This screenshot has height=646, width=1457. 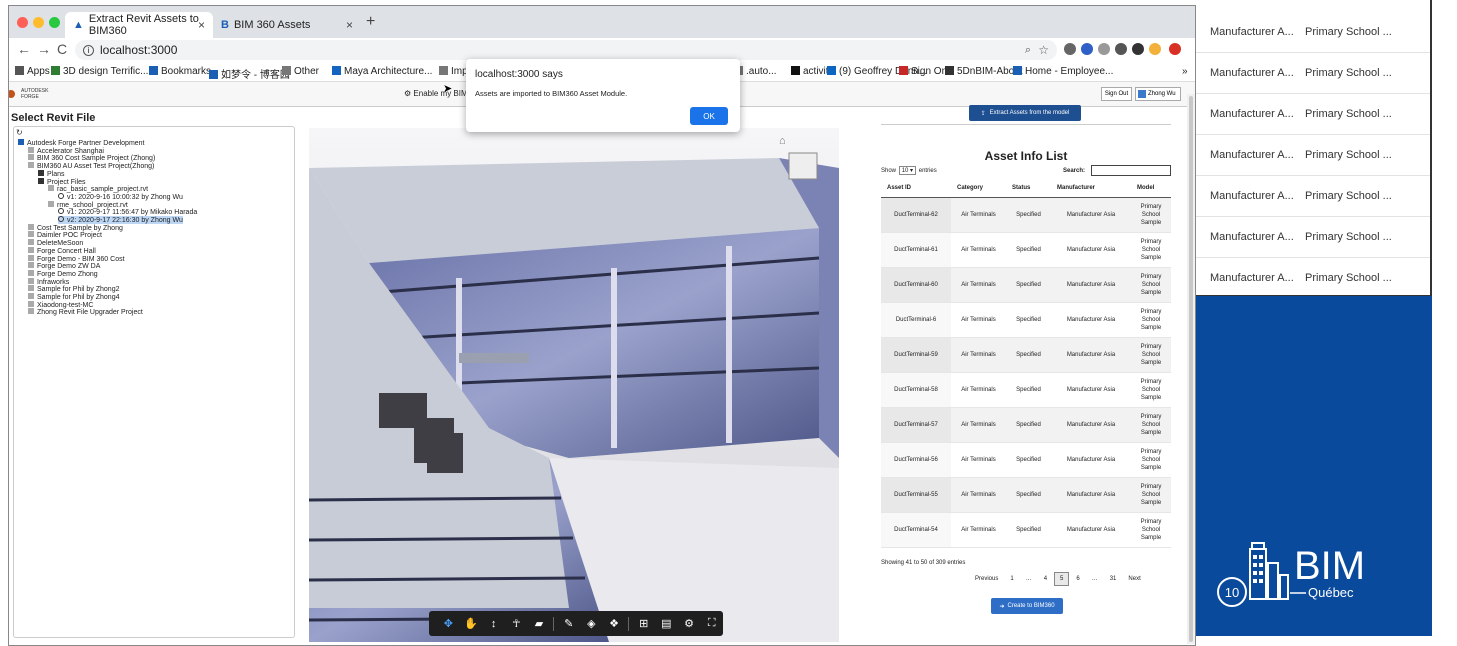 What do you see at coordinates (709, 116) in the screenshot?
I see `alert-ok-button: OK` at bounding box center [709, 116].